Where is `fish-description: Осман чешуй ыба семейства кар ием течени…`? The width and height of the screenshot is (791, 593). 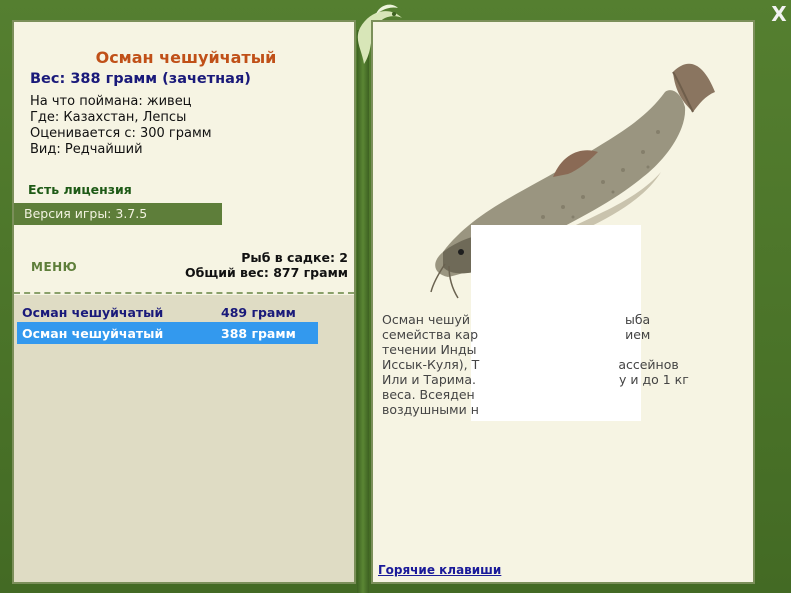 fish-description: Осман чешуй ыба семейства кар ием течени… is located at coordinates (562, 364).